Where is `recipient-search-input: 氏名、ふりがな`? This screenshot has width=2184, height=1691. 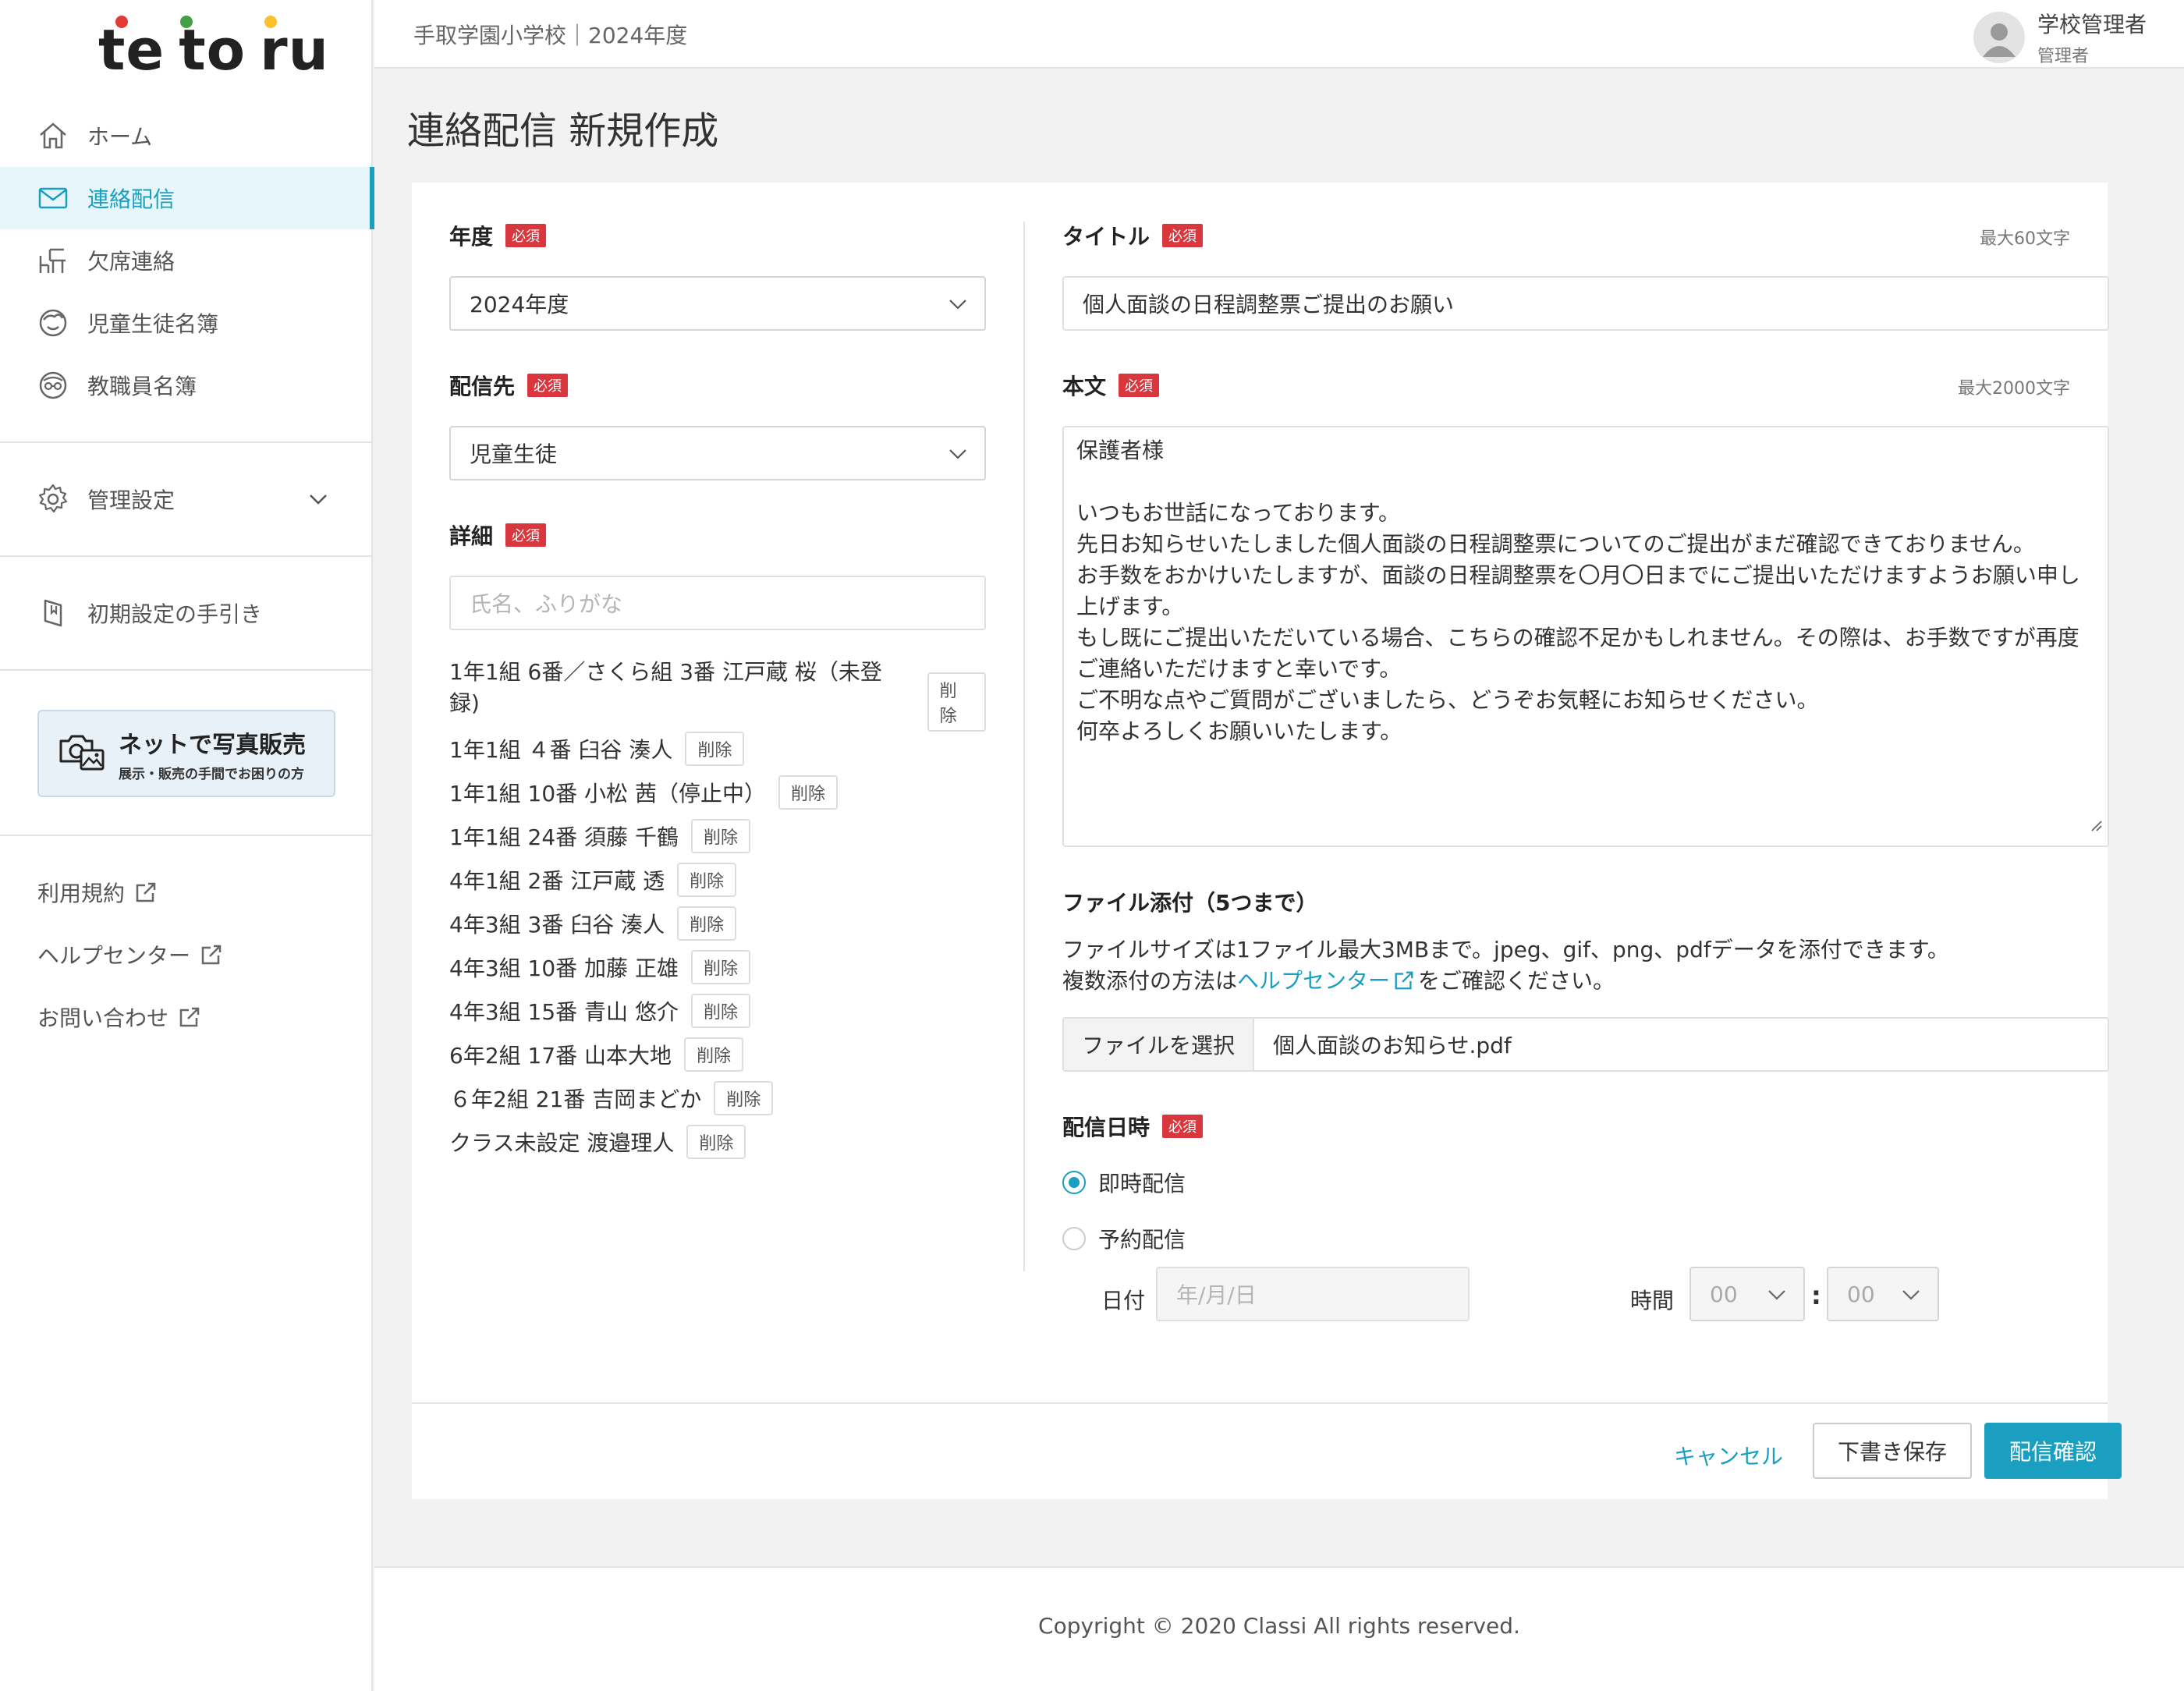
recipient-search-input: 氏名、ふりがな is located at coordinates (718, 603).